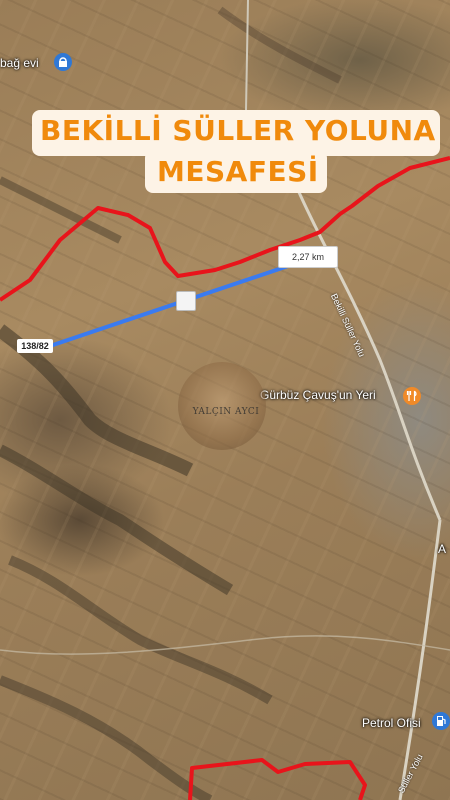 The height and width of the screenshot is (800, 450). What do you see at coordinates (412, 396) in the screenshot?
I see `restaurant-icon` at bounding box center [412, 396].